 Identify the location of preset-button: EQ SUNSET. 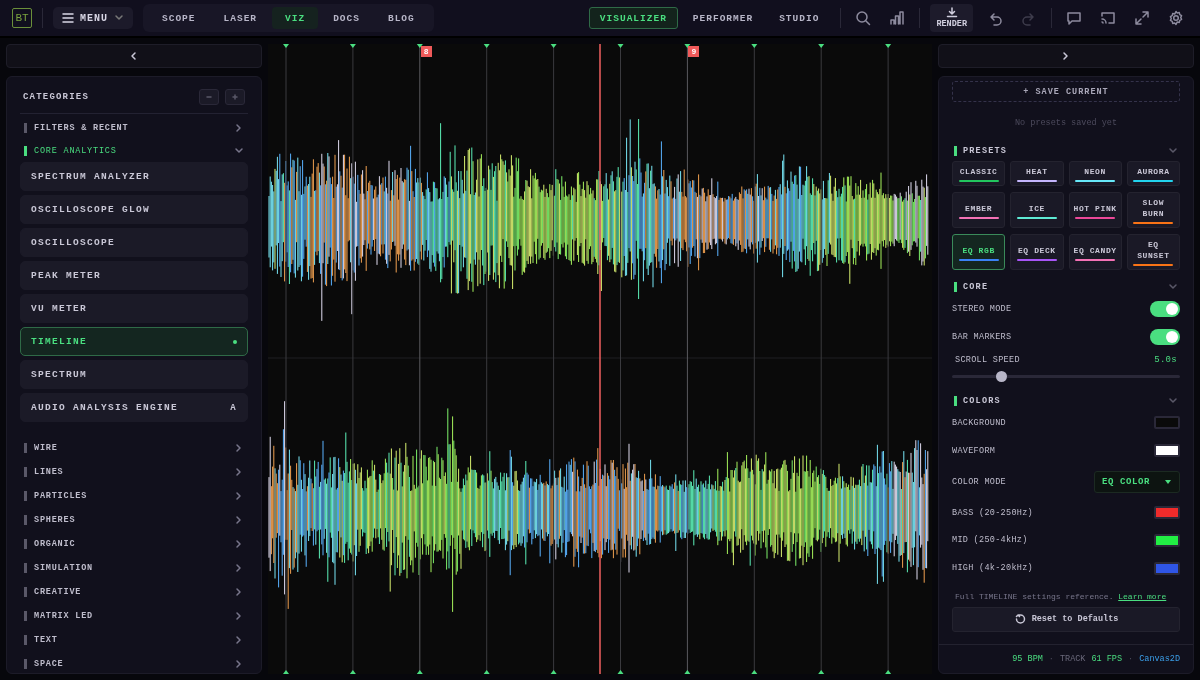
(1153, 252).